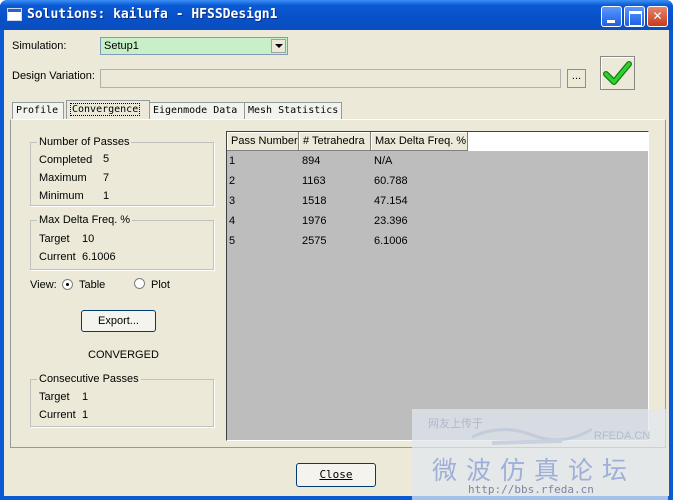 The image size is (673, 500). Describe the element at coordinates (314, 241) in the screenshot. I see `table-cell: 2575` at that location.